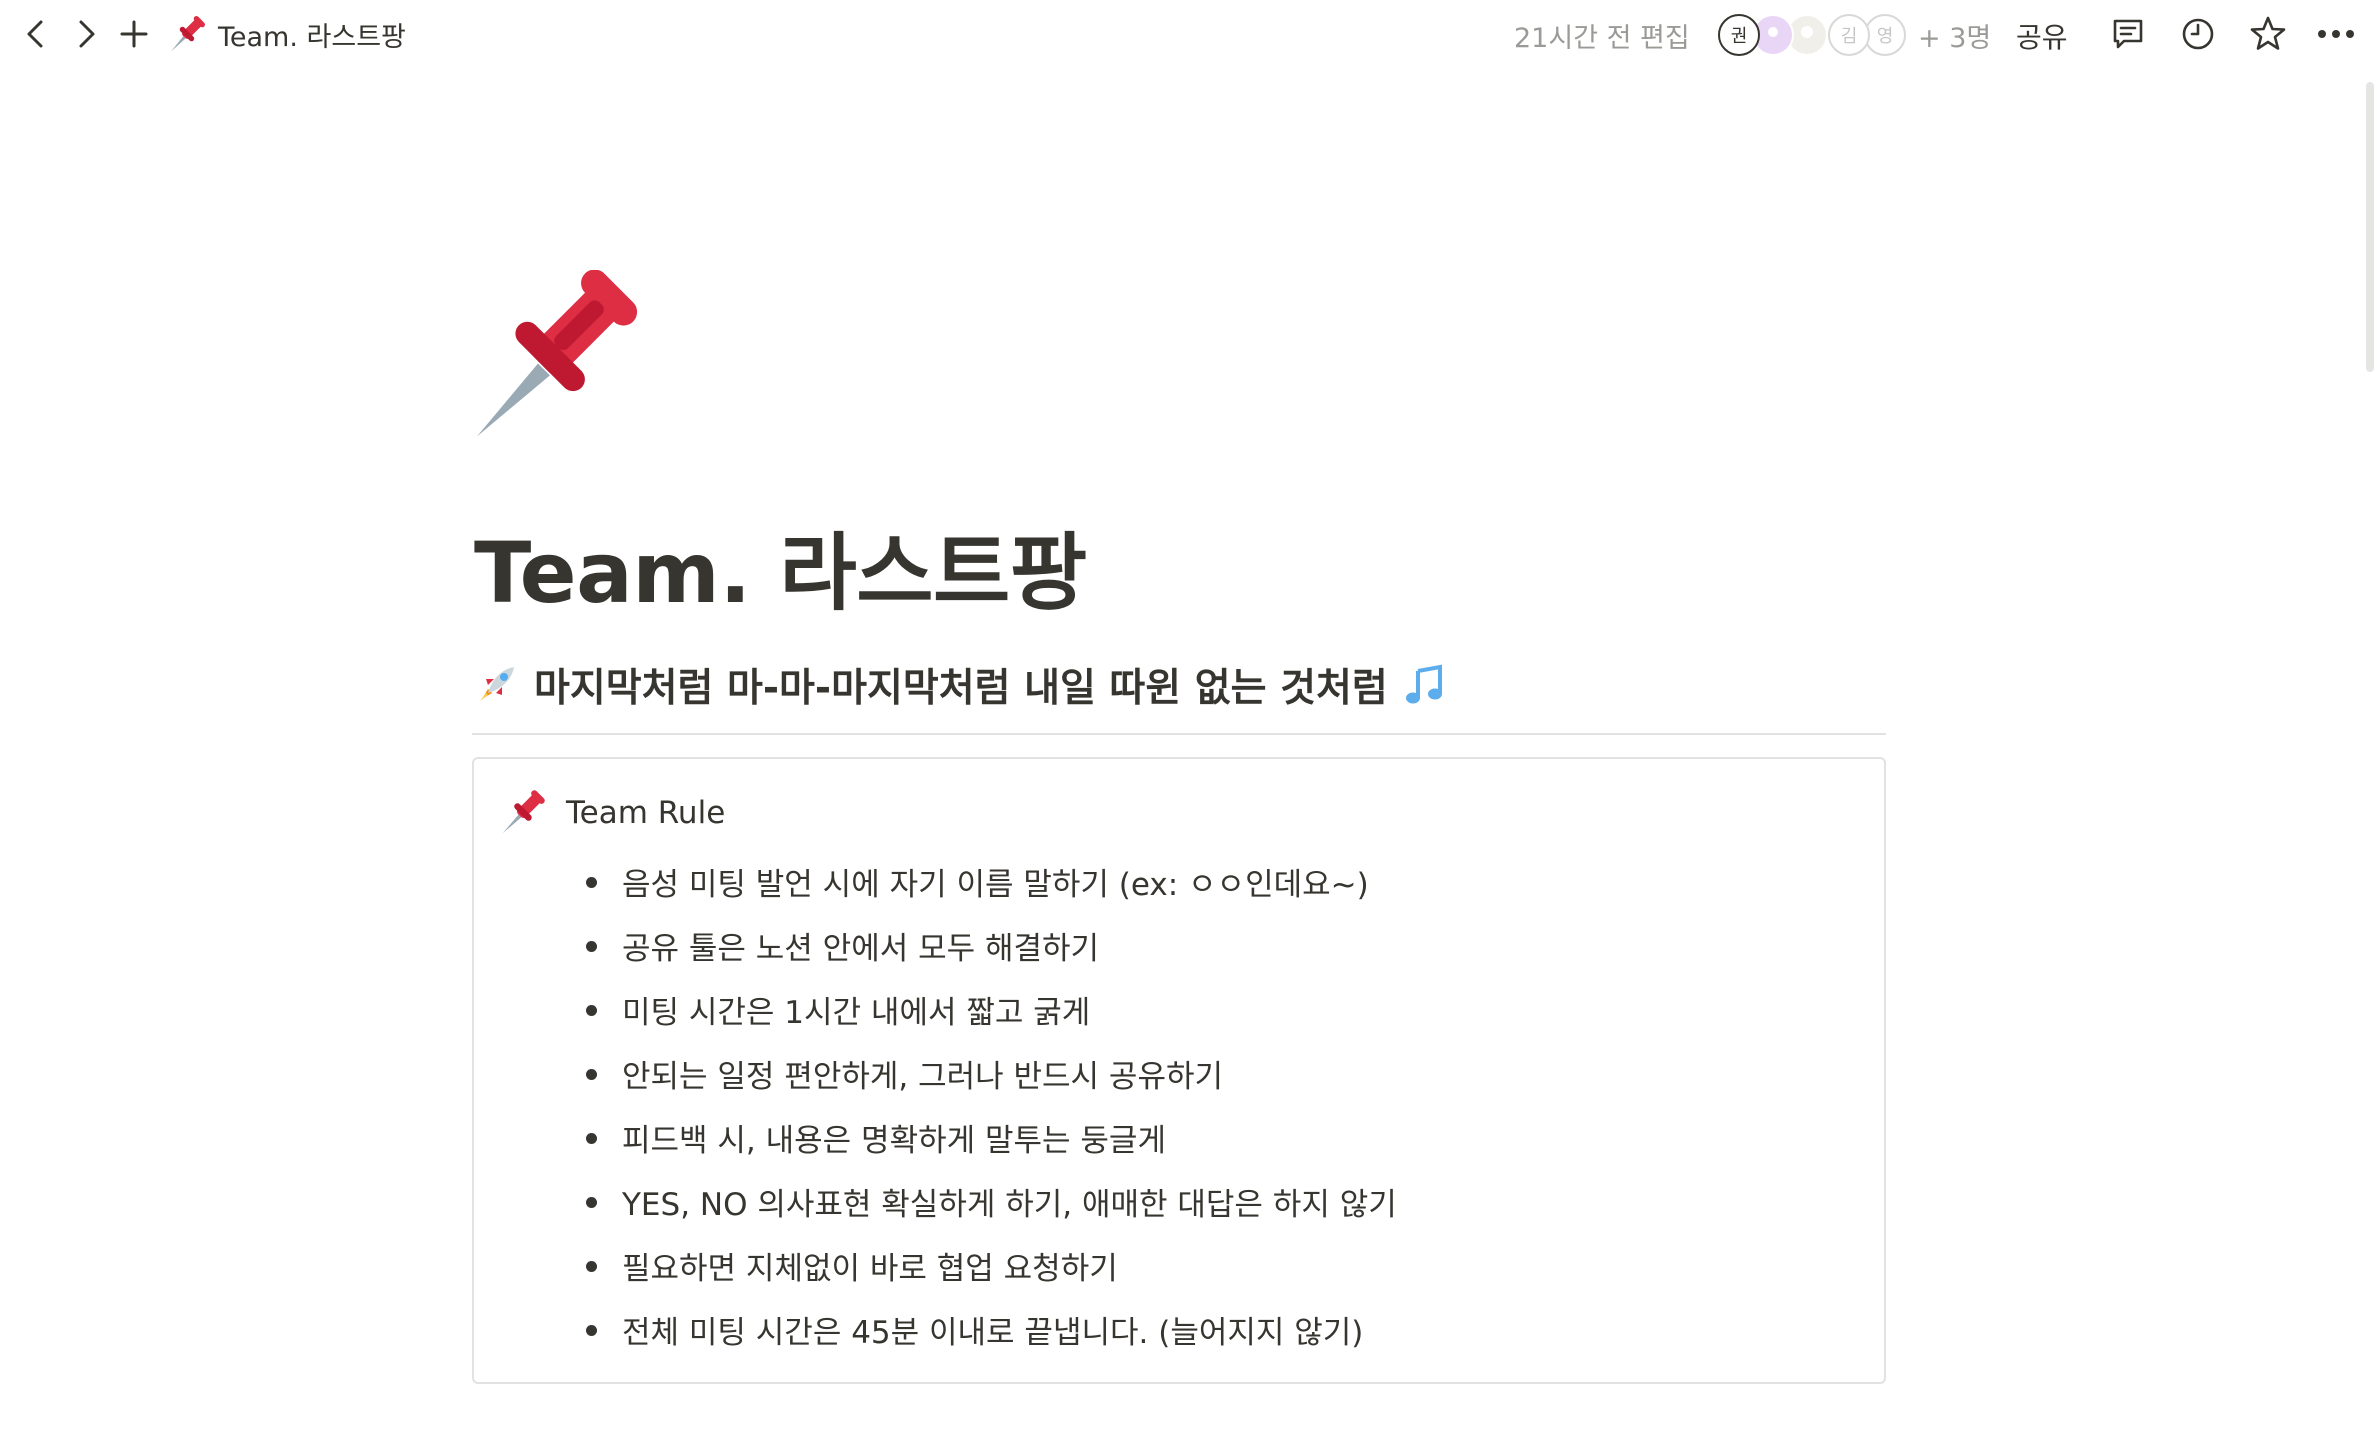 The height and width of the screenshot is (1435, 2377). What do you see at coordinates (780, 566) in the screenshot?
I see `page-title: Team. 라스트팡` at bounding box center [780, 566].